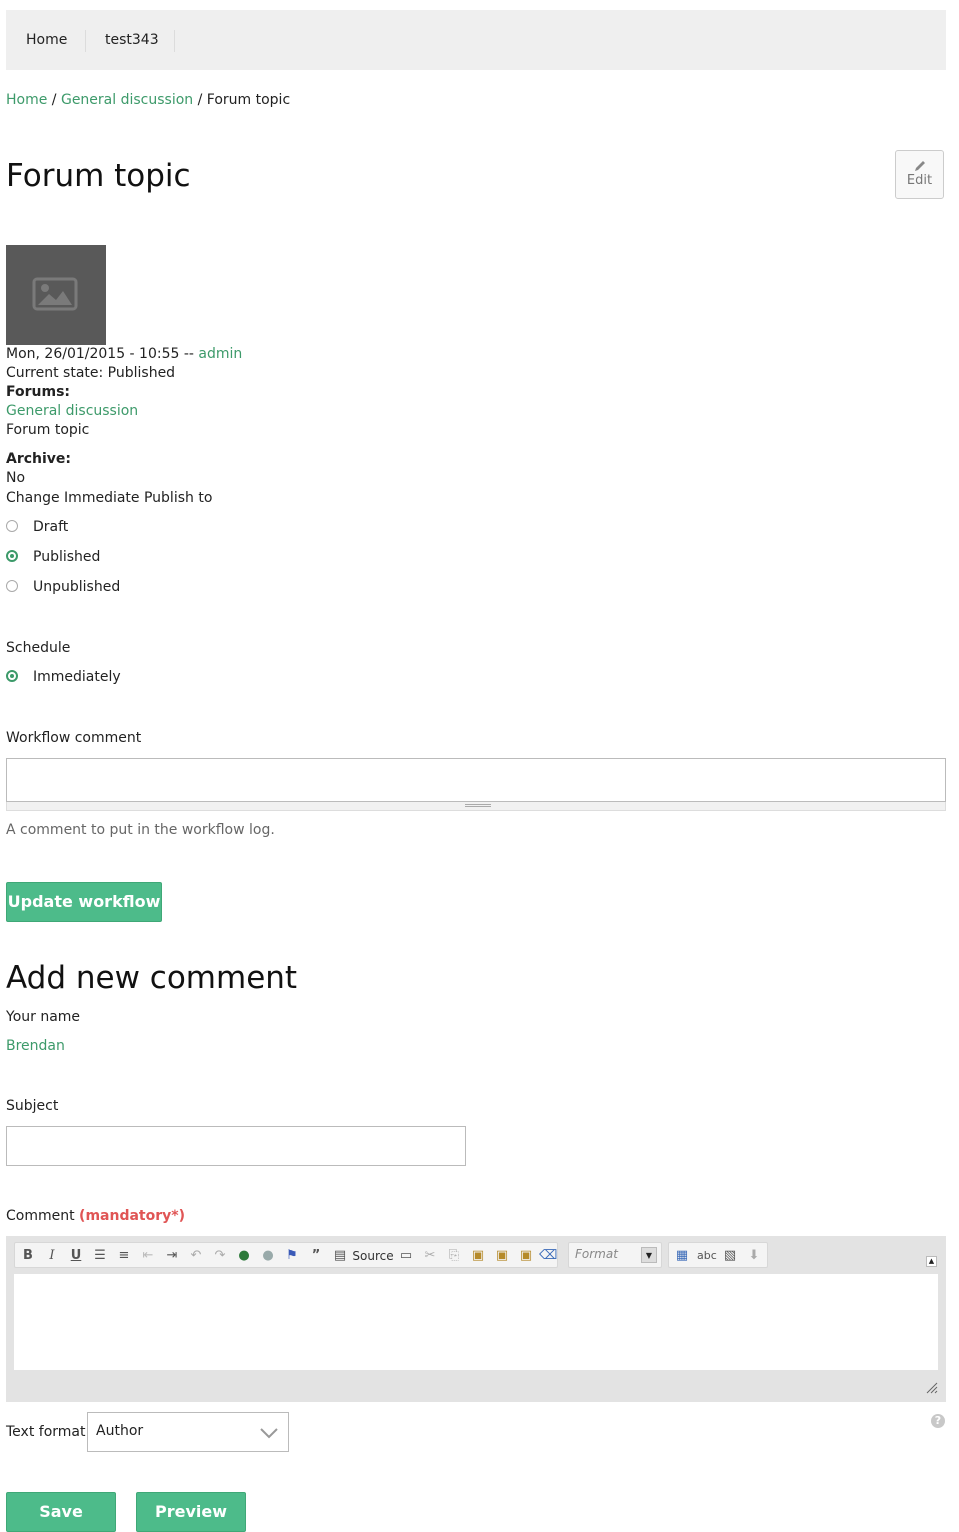 The width and height of the screenshot is (959, 1532). Describe the element at coordinates (46, 40) in the screenshot. I see `nav-item-home: Home` at that location.